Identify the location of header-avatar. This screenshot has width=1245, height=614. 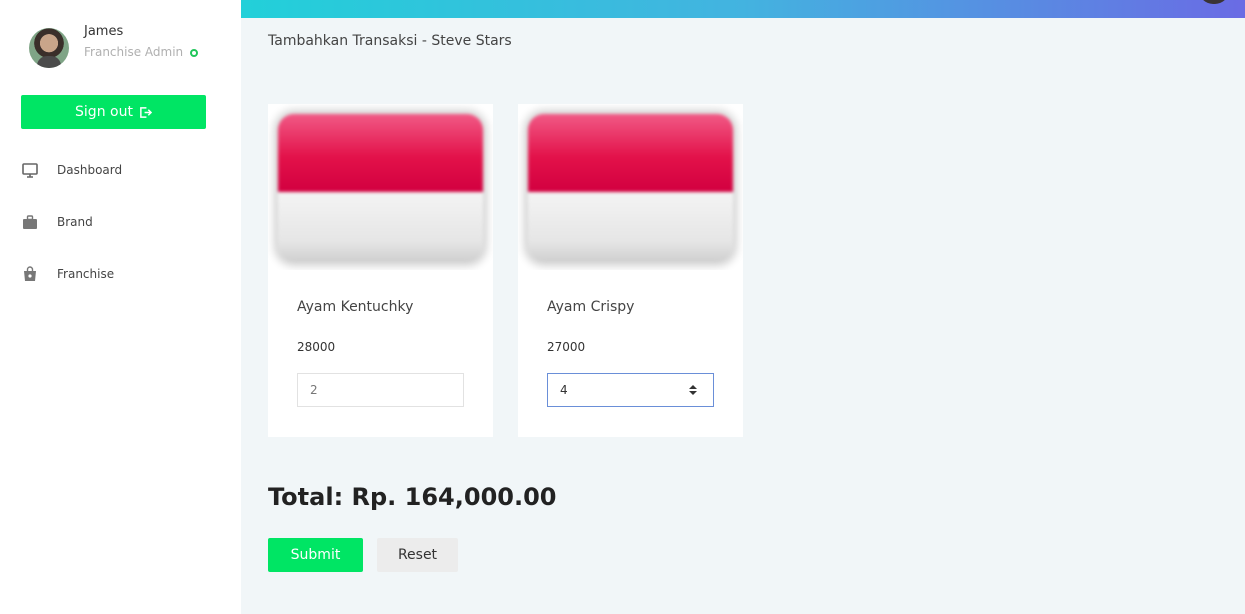
(1214, 2).